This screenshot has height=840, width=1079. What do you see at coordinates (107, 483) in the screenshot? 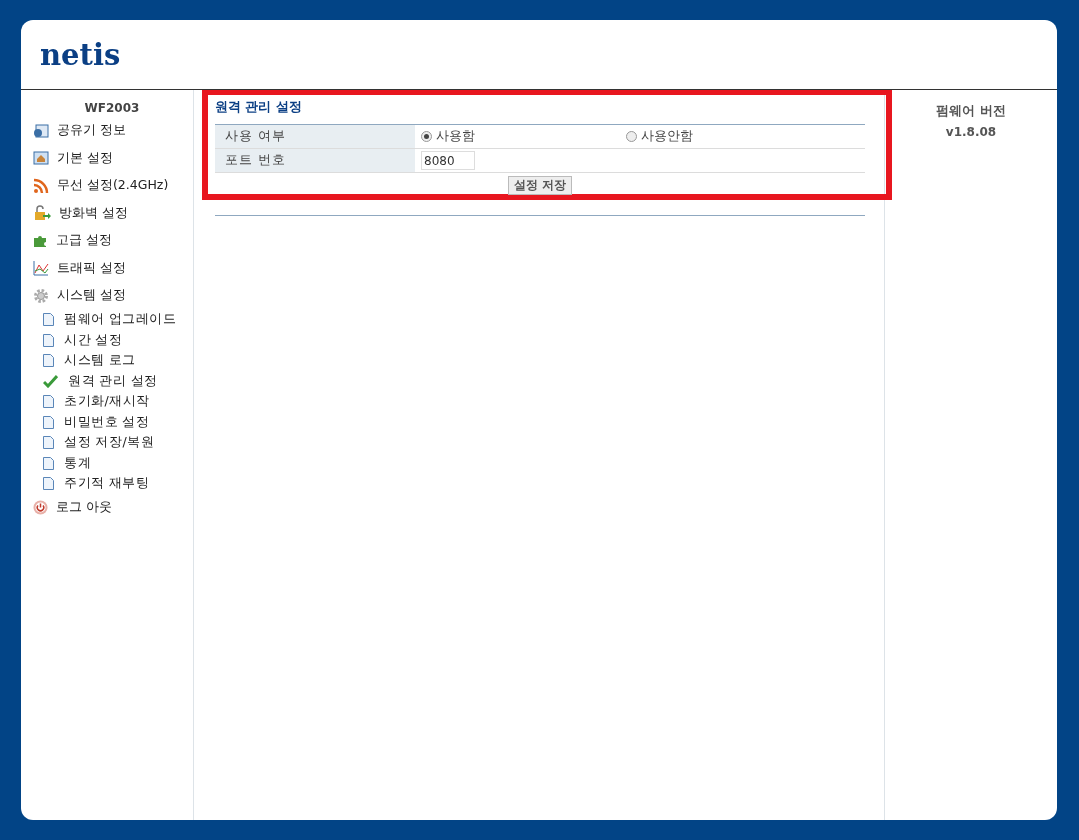
I see `submenu-item: 주기적 재부팅` at bounding box center [107, 483].